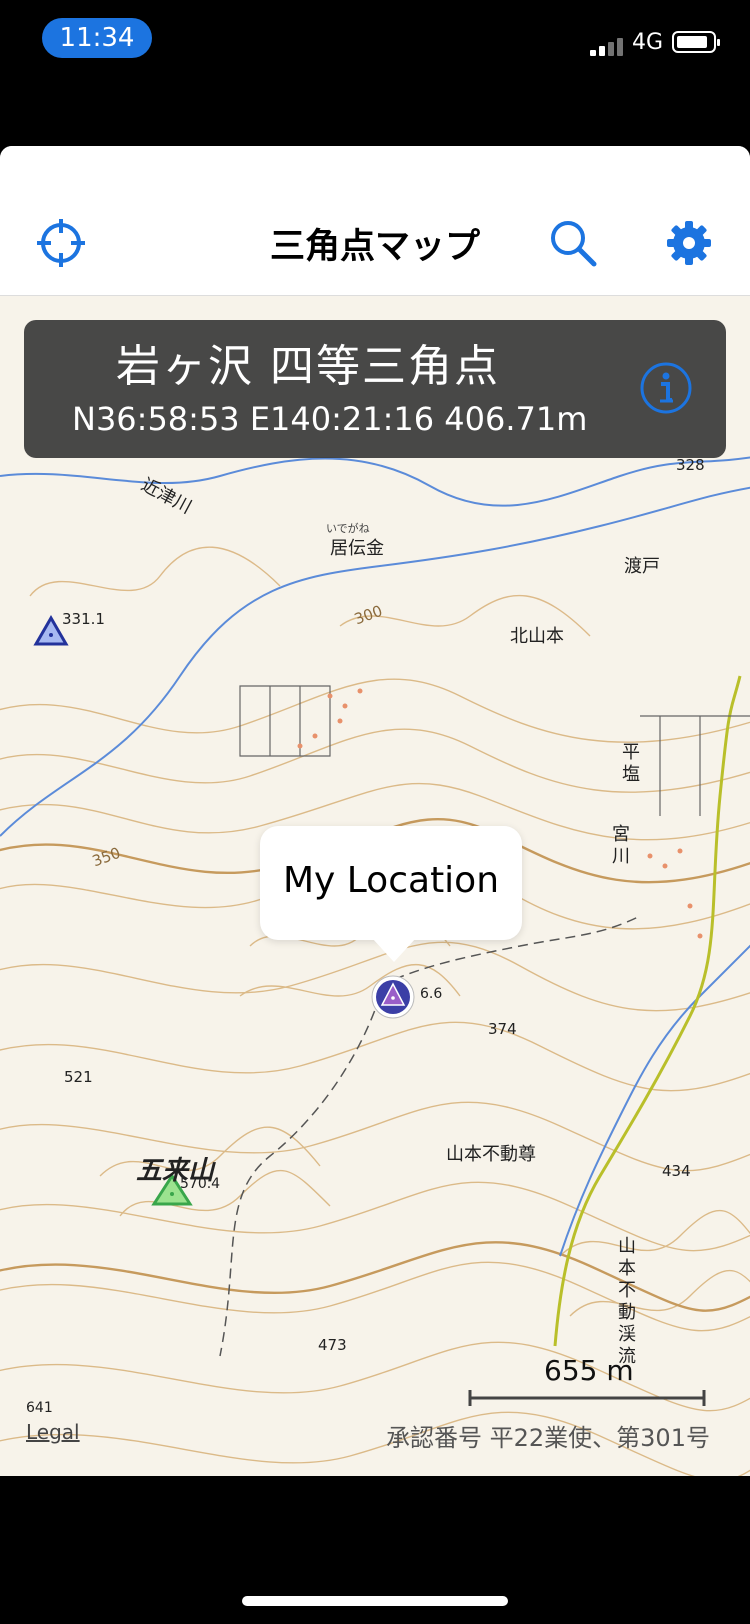 The width and height of the screenshot is (750, 1624). I want to click on gear-icon, so click(689, 243).